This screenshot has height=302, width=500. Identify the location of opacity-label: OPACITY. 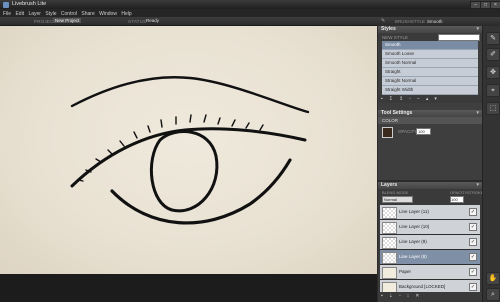
(408, 131).